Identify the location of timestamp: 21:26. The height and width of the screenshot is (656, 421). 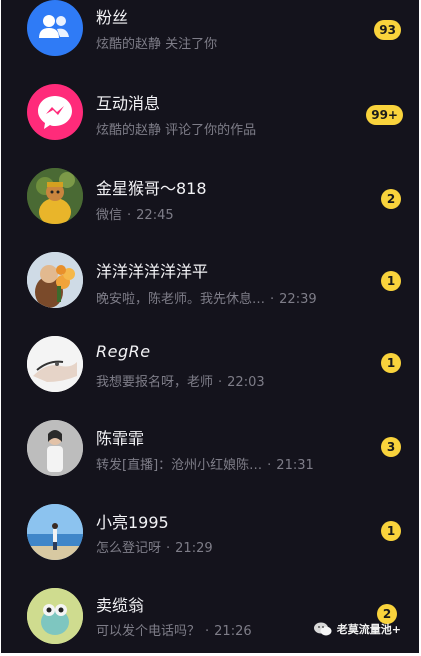
(233, 631).